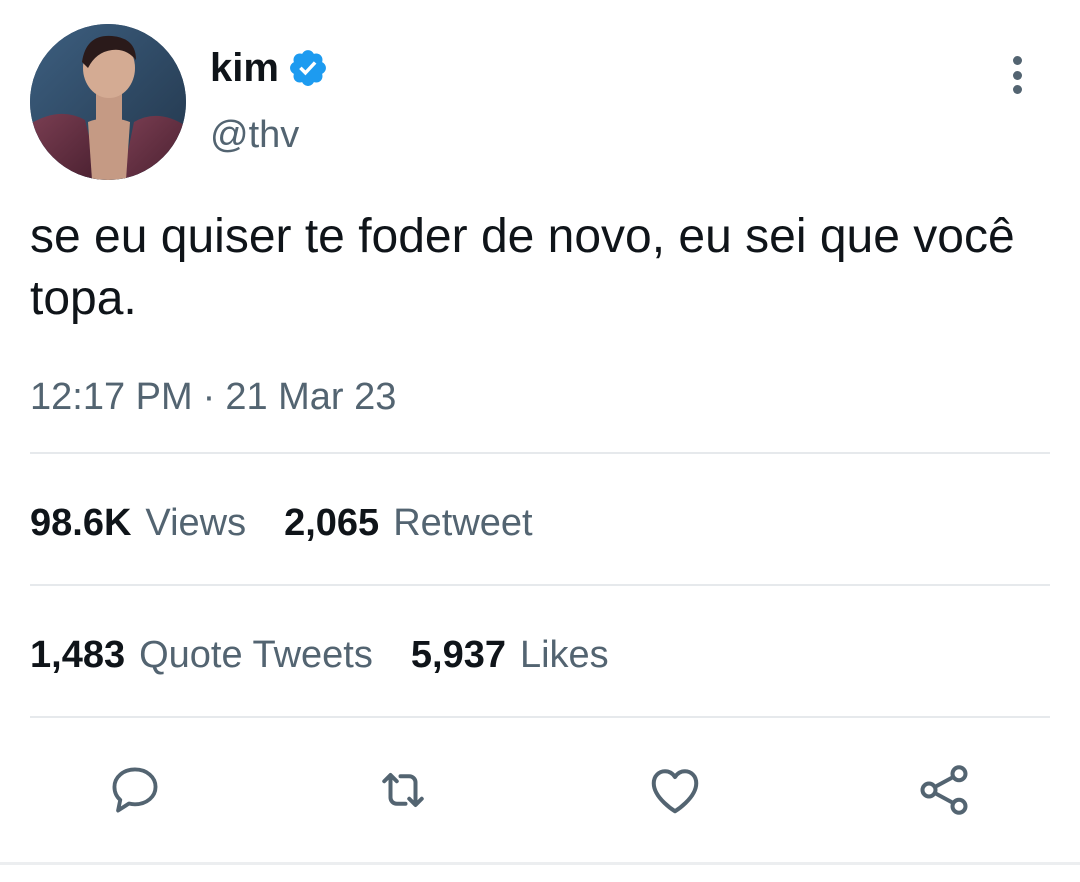 Image resolution: width=1080 pixels, height=882 pixels. What do you see at coordinates (244, 68) in the screenshot?
I see `display-name: kim` at bounding box center [244, 68].